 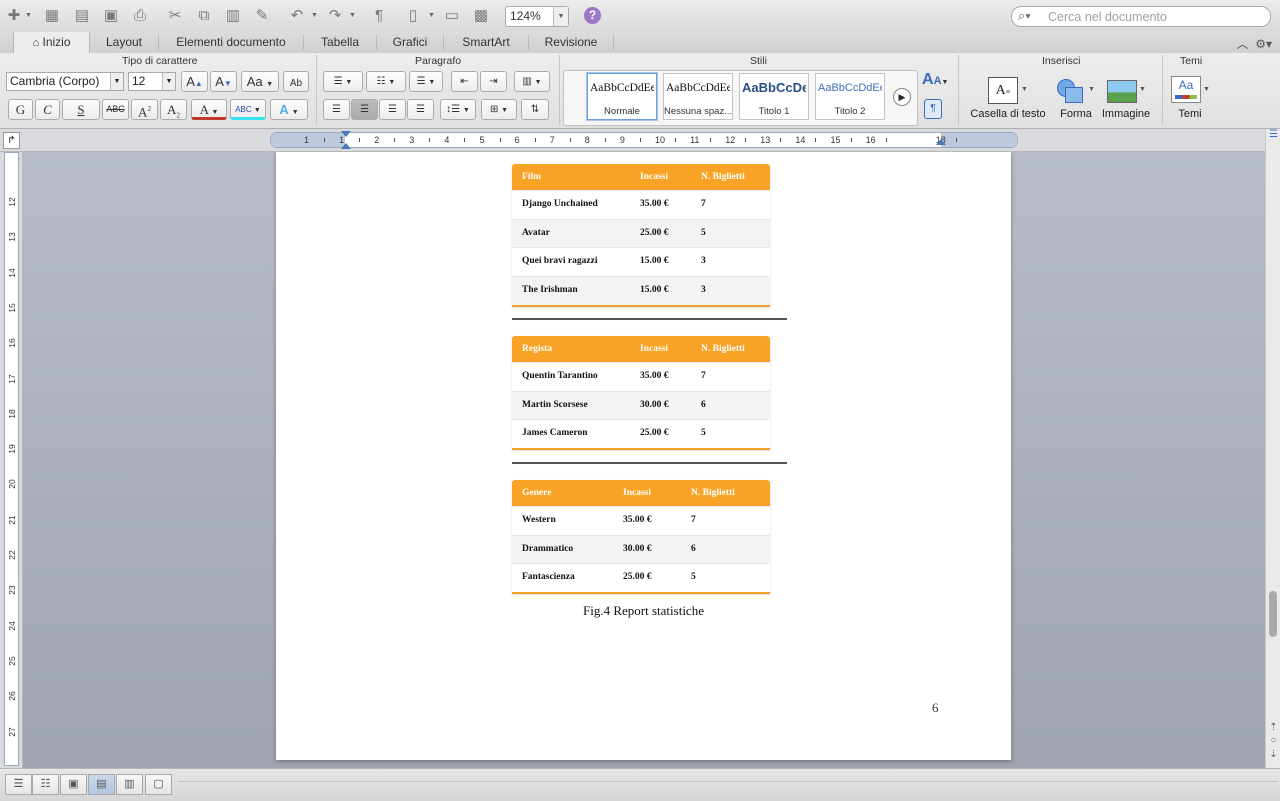 What do you see at coordinates (1272, 448) in the screenshot?
I see `vertical-scrollbar: ☰ ⇡ ○ ⇣` at bounding box center [1272, 448].